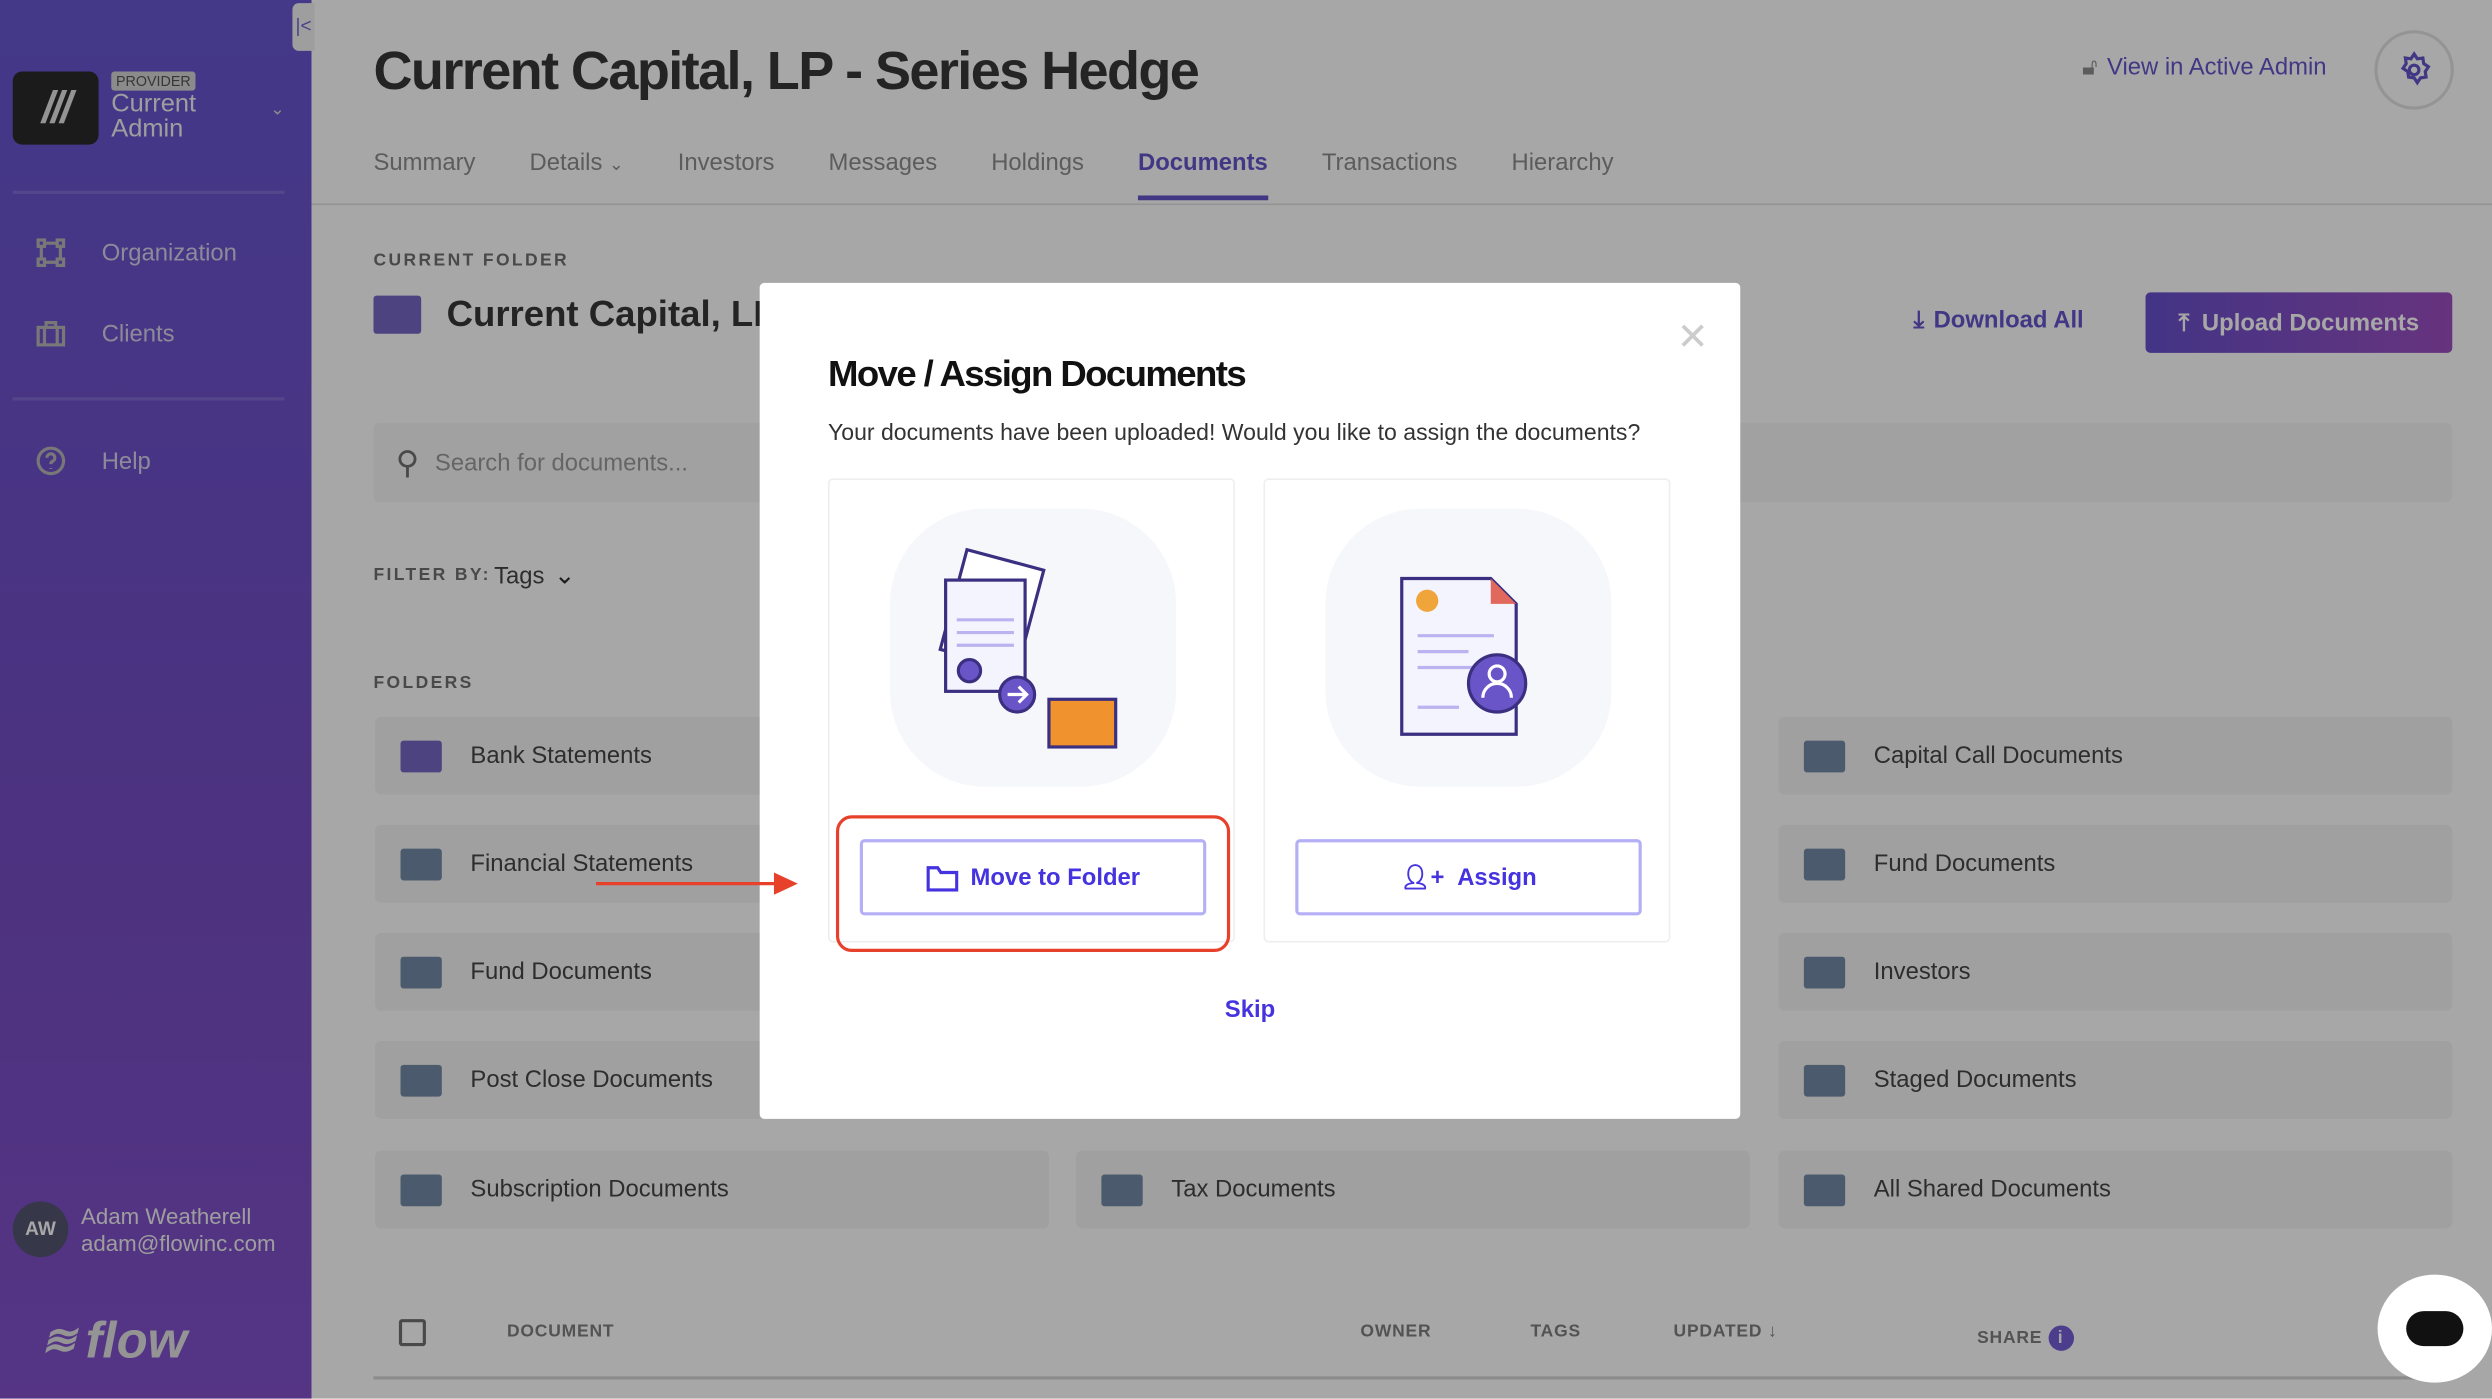 The image size is (2492, 1399). I want to click on skip-label: Skip, so click(1250, 1009).